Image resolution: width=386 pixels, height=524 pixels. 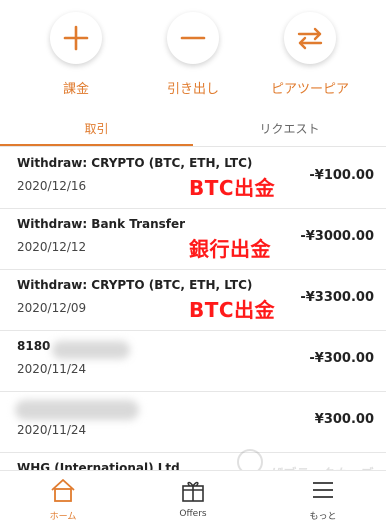 I want to click on withdraw-button, so click(x=193, y=38).